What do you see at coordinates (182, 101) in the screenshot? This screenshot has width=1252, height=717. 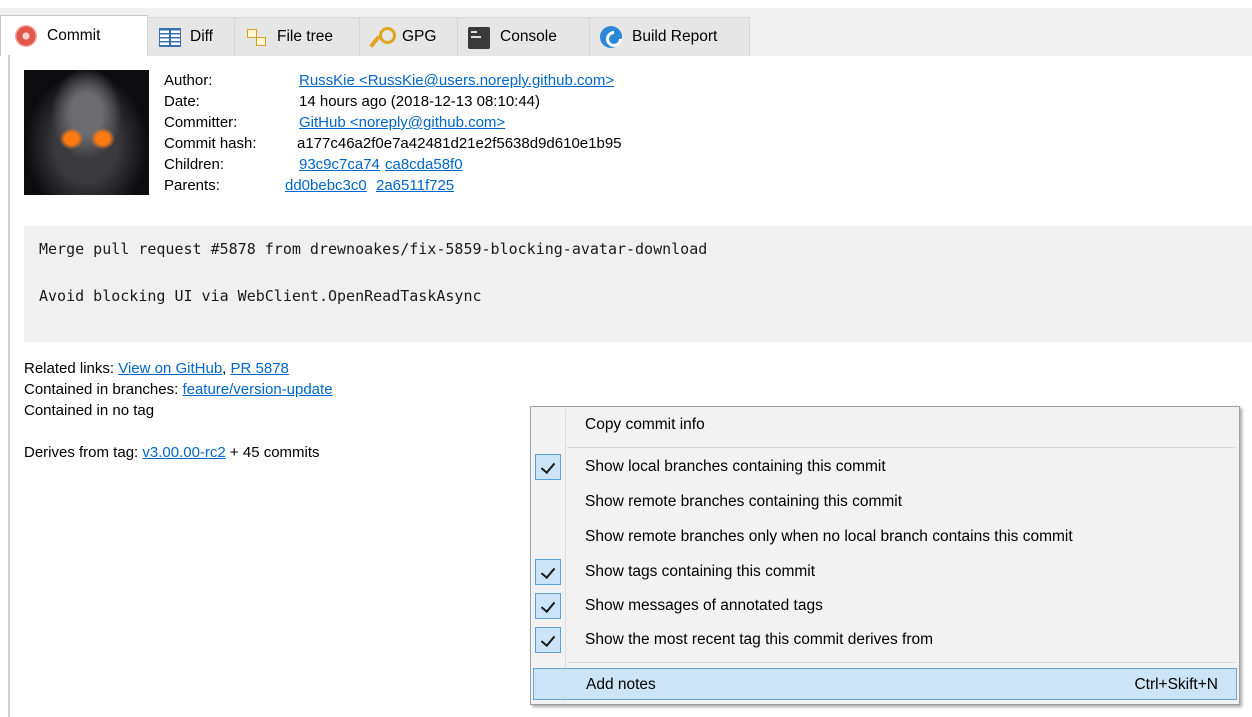 I see `date-label: Date:` at bounding box center [182, 101].